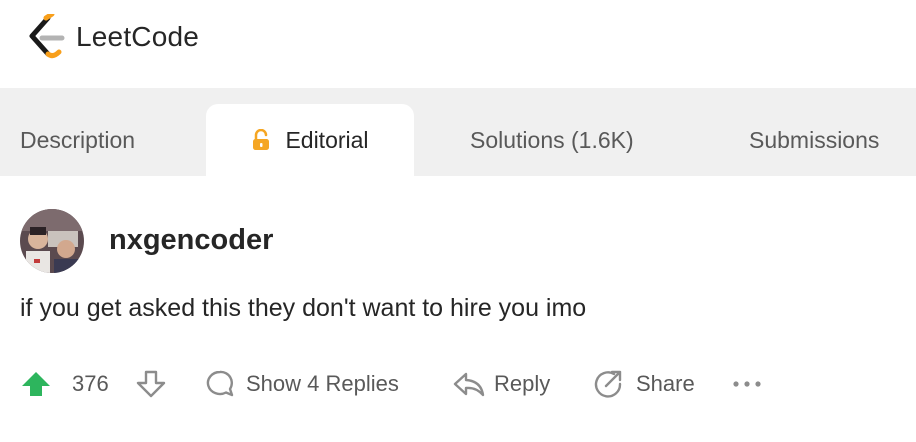 The width and height of the screenshot is (916, 442). I want to click on more-dots-icon, so click(747, 384).